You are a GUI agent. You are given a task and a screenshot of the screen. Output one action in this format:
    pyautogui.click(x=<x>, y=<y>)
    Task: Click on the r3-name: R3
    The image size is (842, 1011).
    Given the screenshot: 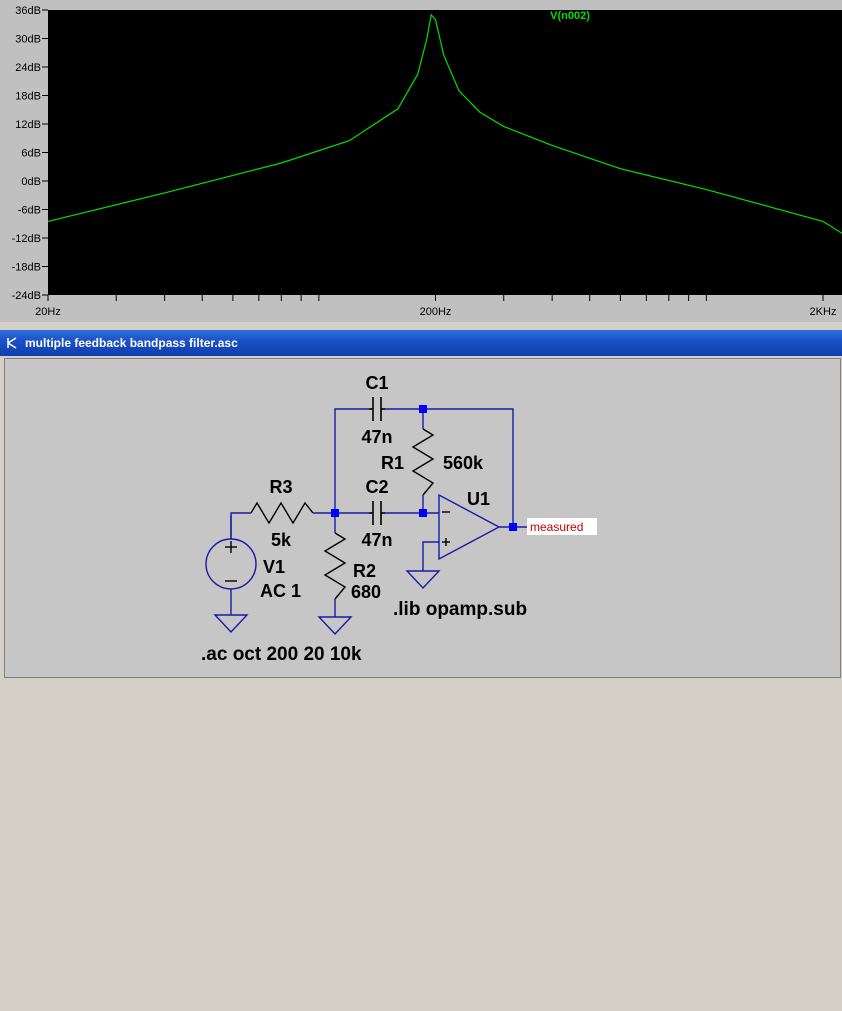 What is the action you would take?
    pyautogui.click(x=280, y=487)
    